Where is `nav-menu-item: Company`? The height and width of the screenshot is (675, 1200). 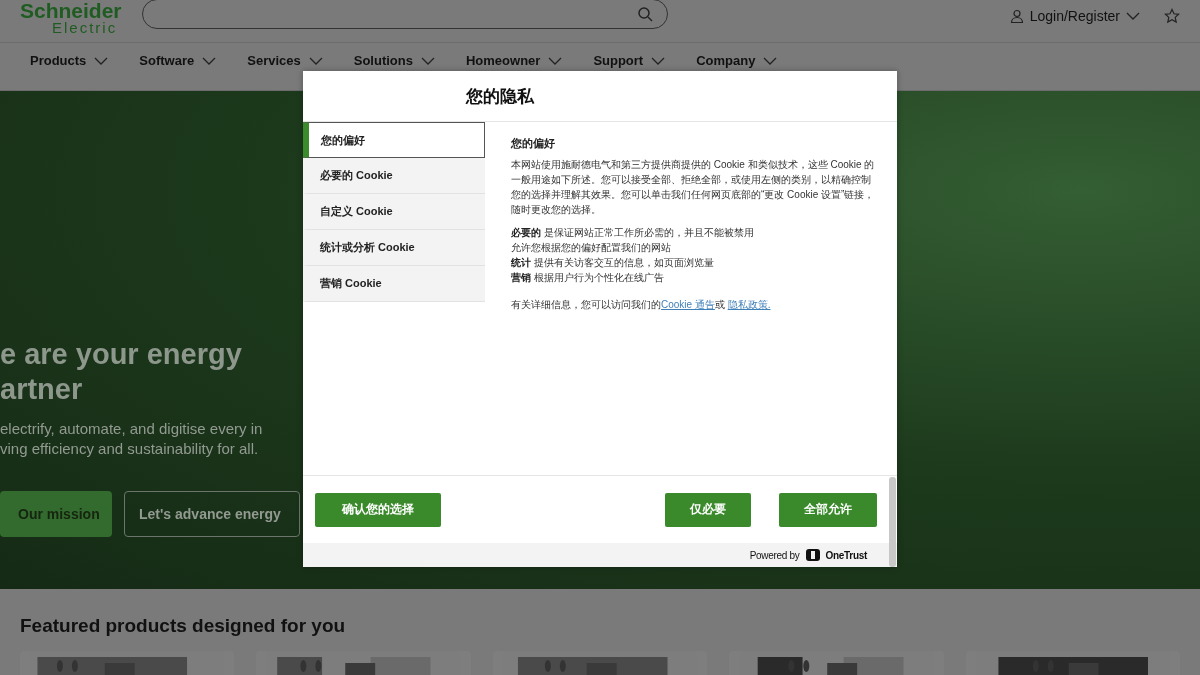
nav-menu-item: Company is located at coordinates (737, 60).